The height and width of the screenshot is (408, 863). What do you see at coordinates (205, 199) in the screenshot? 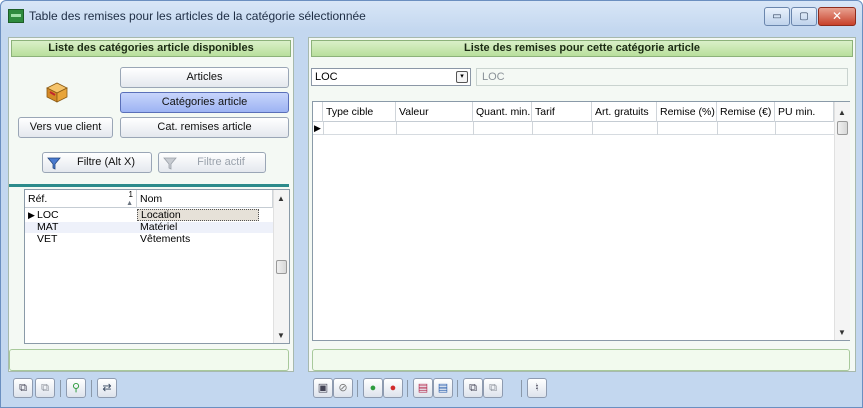
I see `column-header-nom: Nom` at bounding box center [205, 199].